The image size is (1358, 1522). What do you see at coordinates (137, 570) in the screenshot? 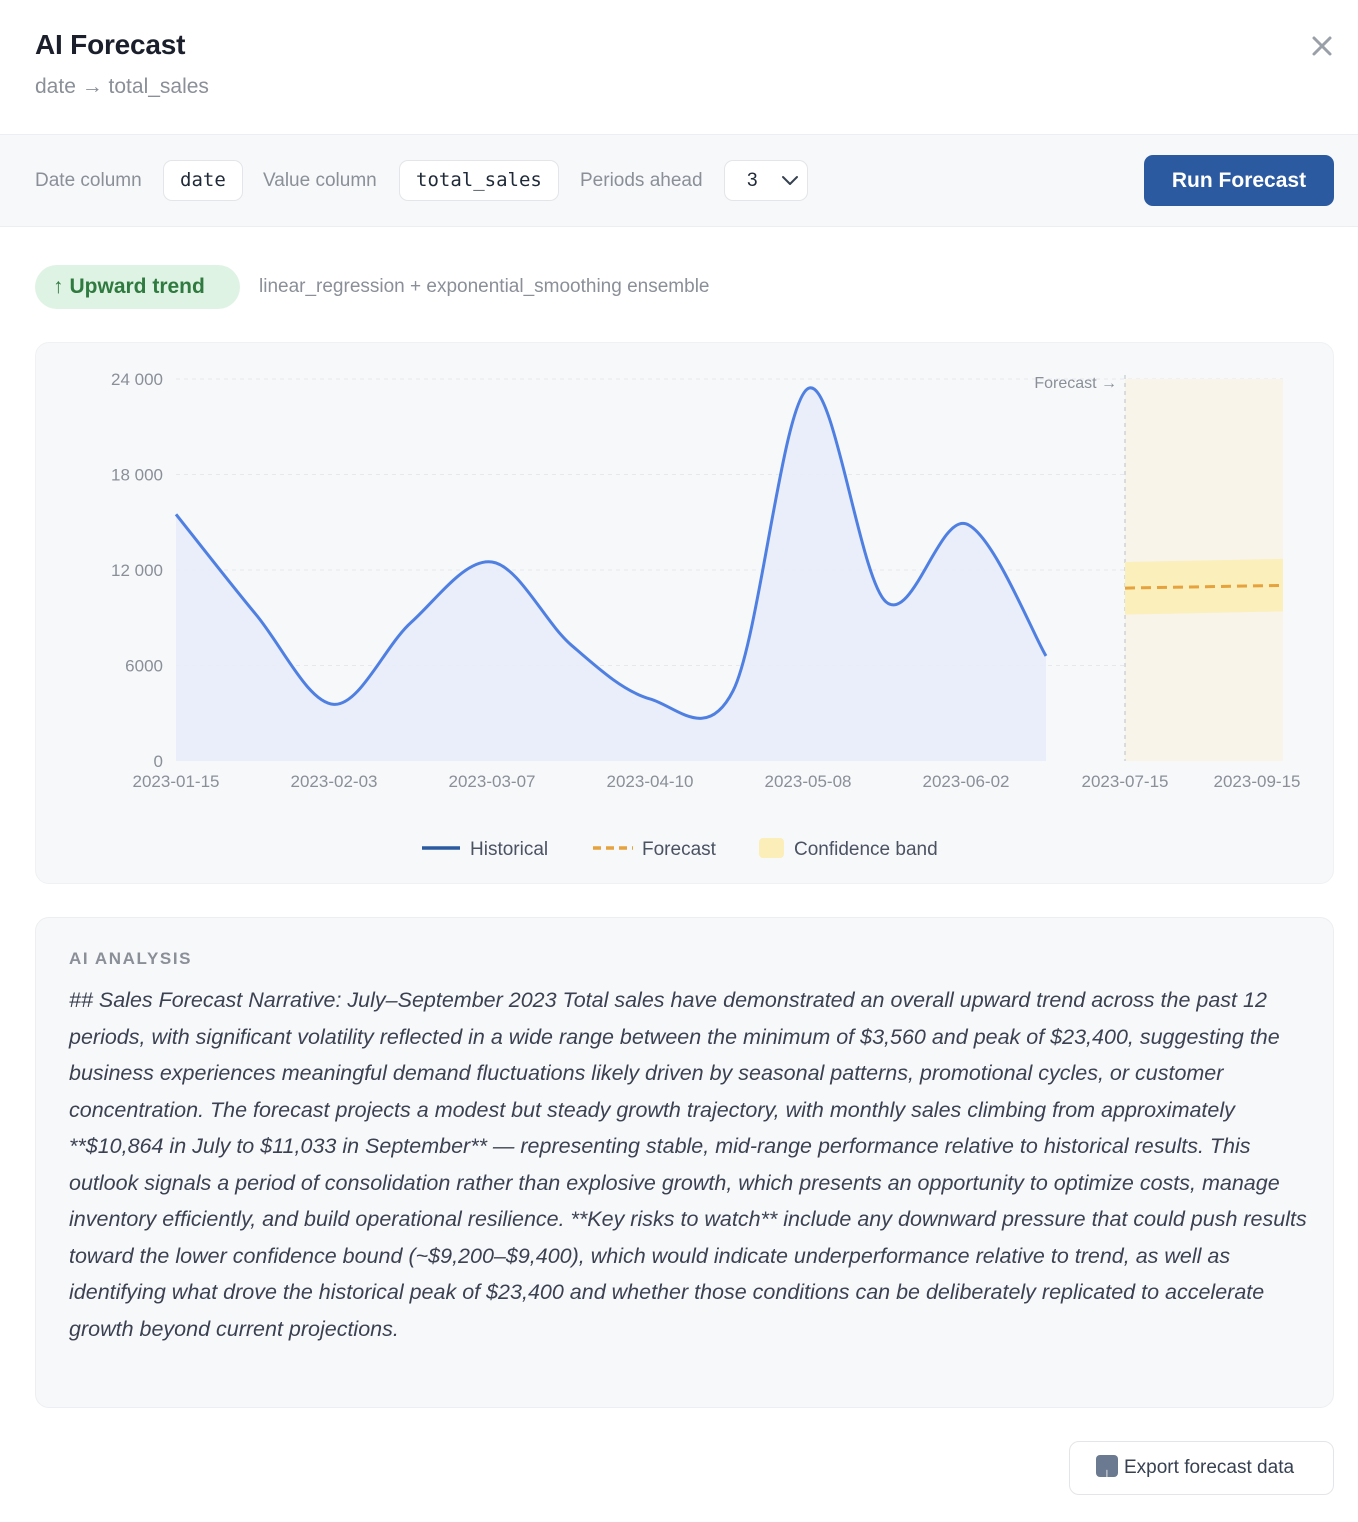
I see `y-tick-label: 12 000` at bounding box center [137, 570].